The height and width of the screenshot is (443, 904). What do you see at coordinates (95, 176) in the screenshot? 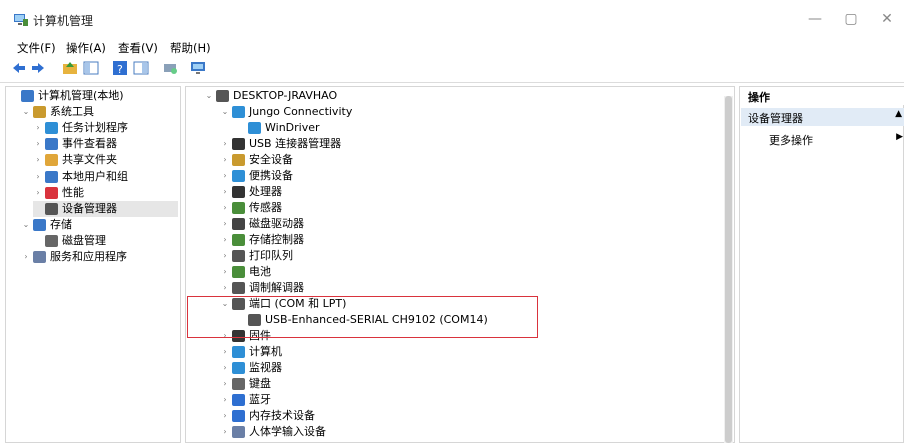
I see `nav-tree-label: 本地用户和组` at bounding box center [95, 176].